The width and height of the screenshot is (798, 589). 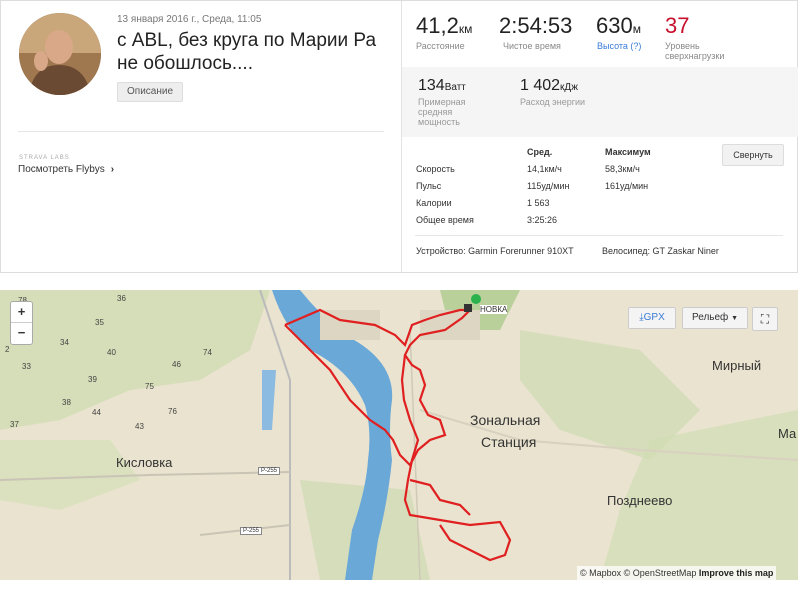 What do you see at coordinates (548, 186) in the screenshot?
I see `row-avg-hr: 115уд/мин` at bounding box center [548, 186].